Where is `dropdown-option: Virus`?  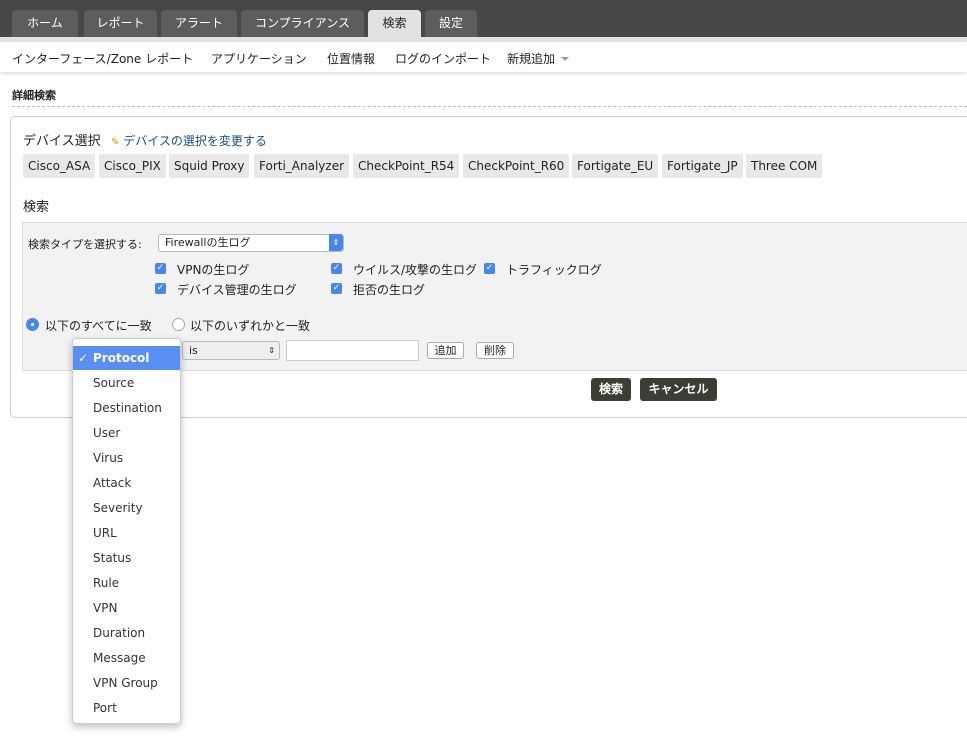 dropdown-option: Virus is located at coordinates (126, 458).